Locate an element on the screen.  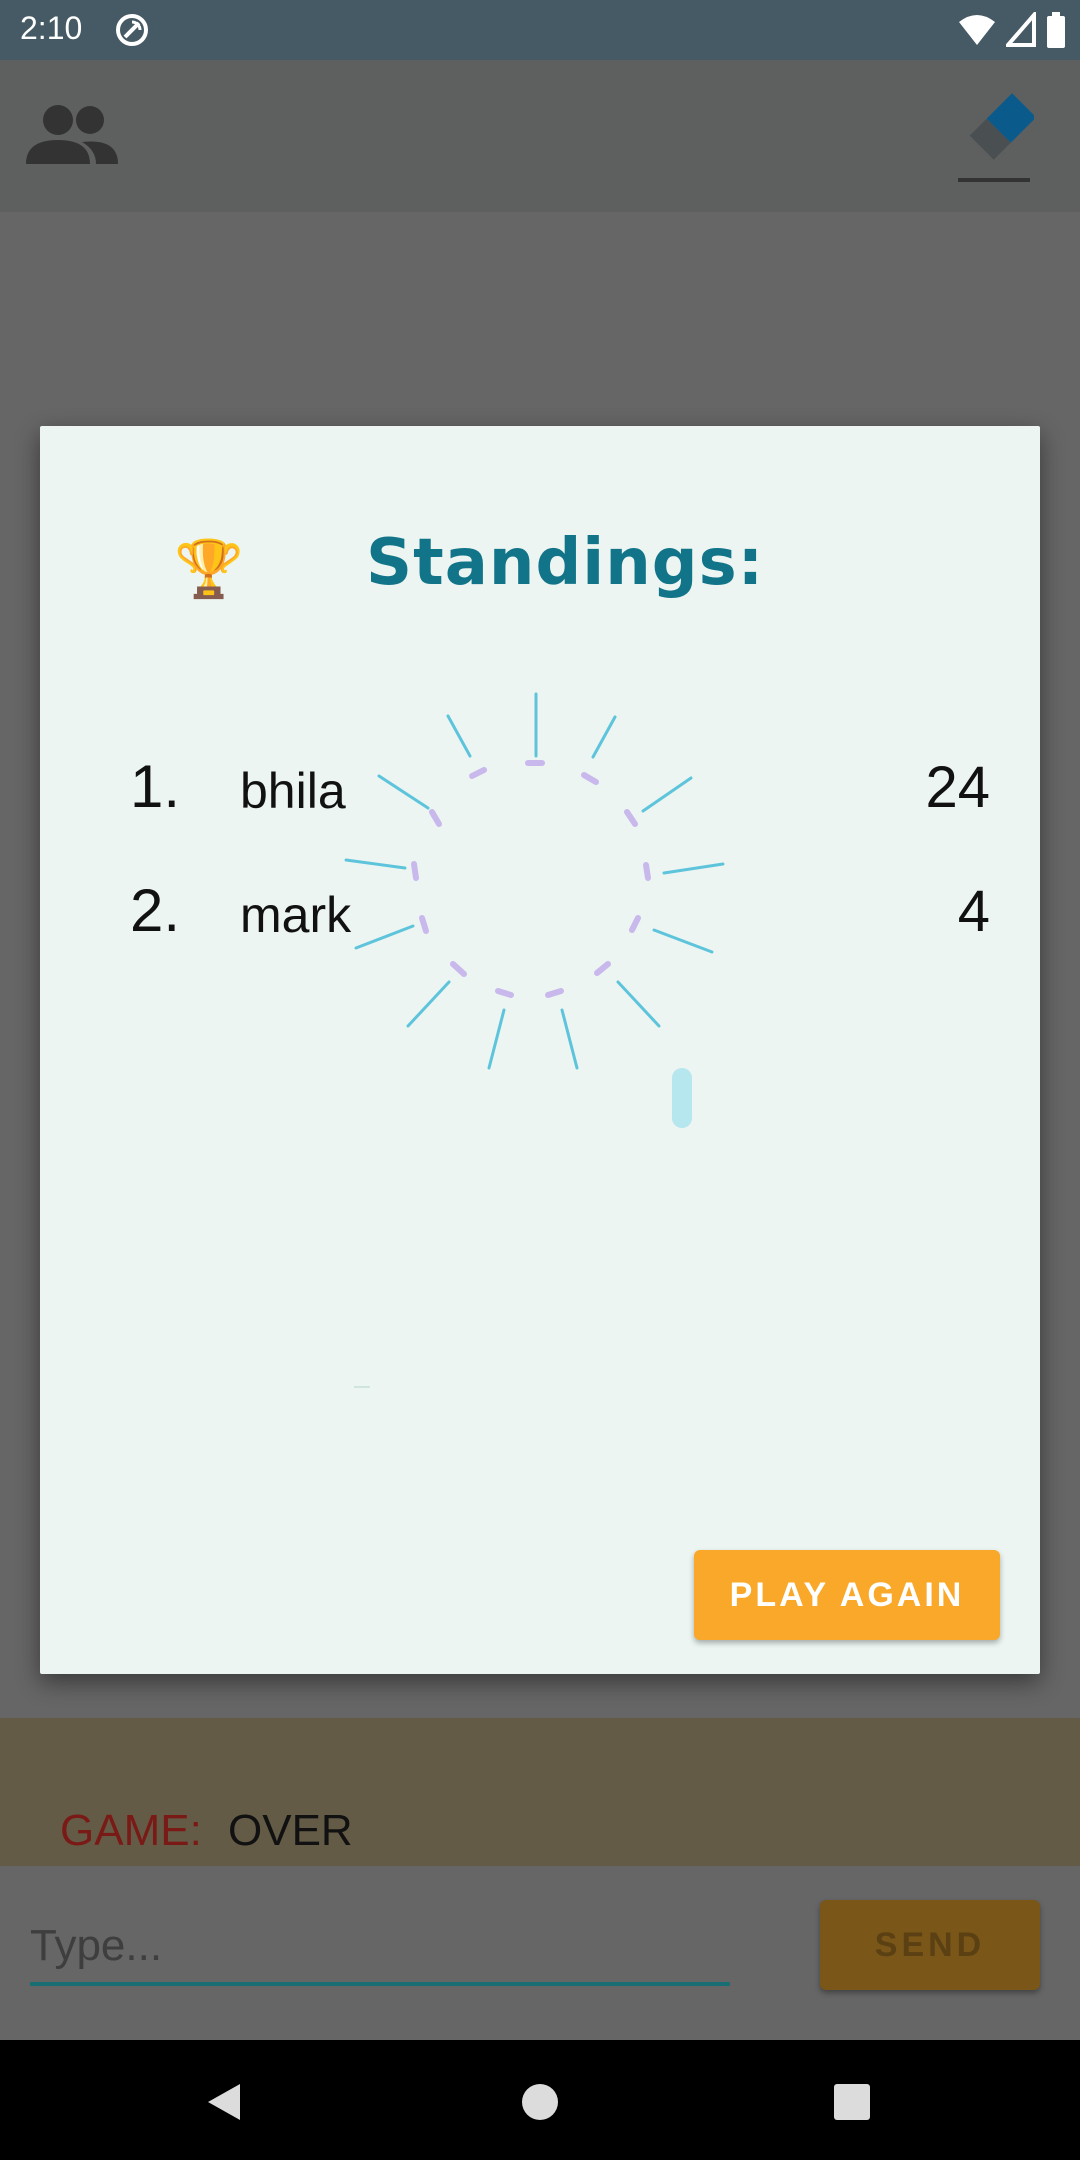
fireworks-animation is located at coordinates (534, 1040).